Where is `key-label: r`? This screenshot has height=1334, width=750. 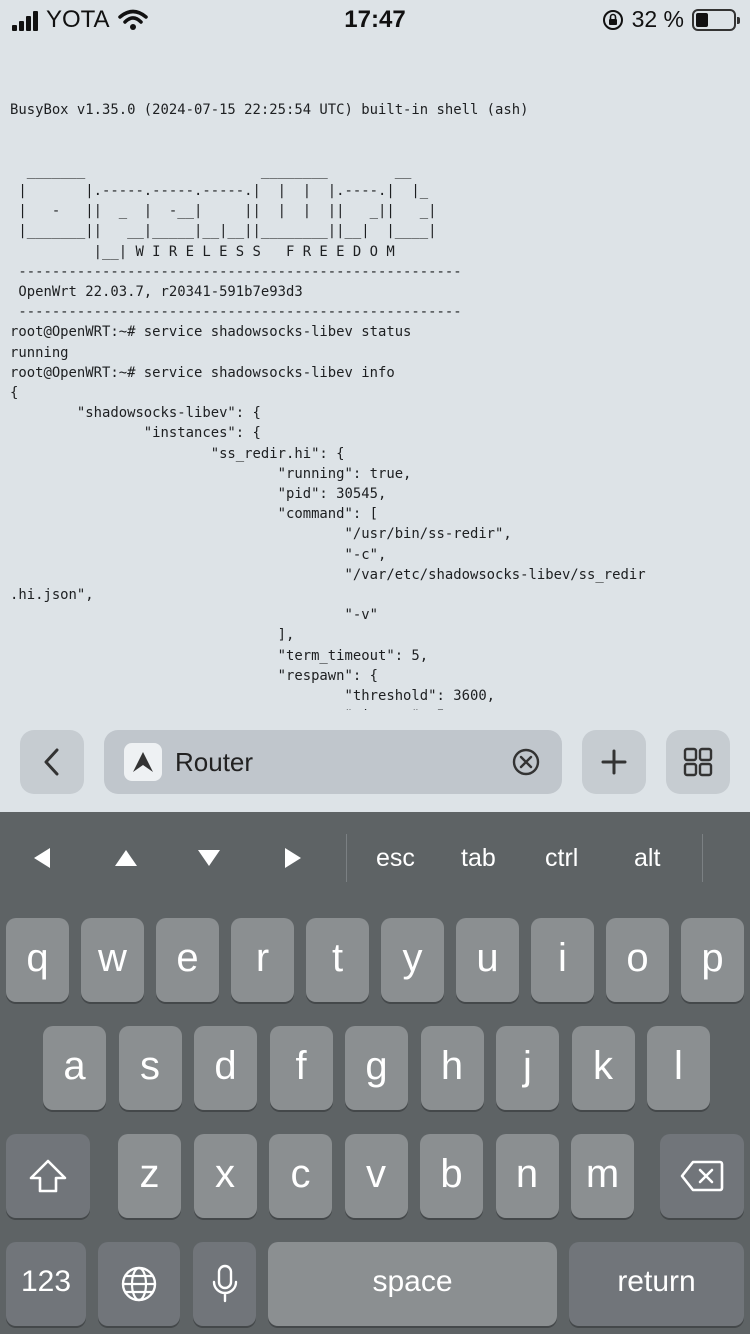 key-label: r is located at coordinates (262, 957).